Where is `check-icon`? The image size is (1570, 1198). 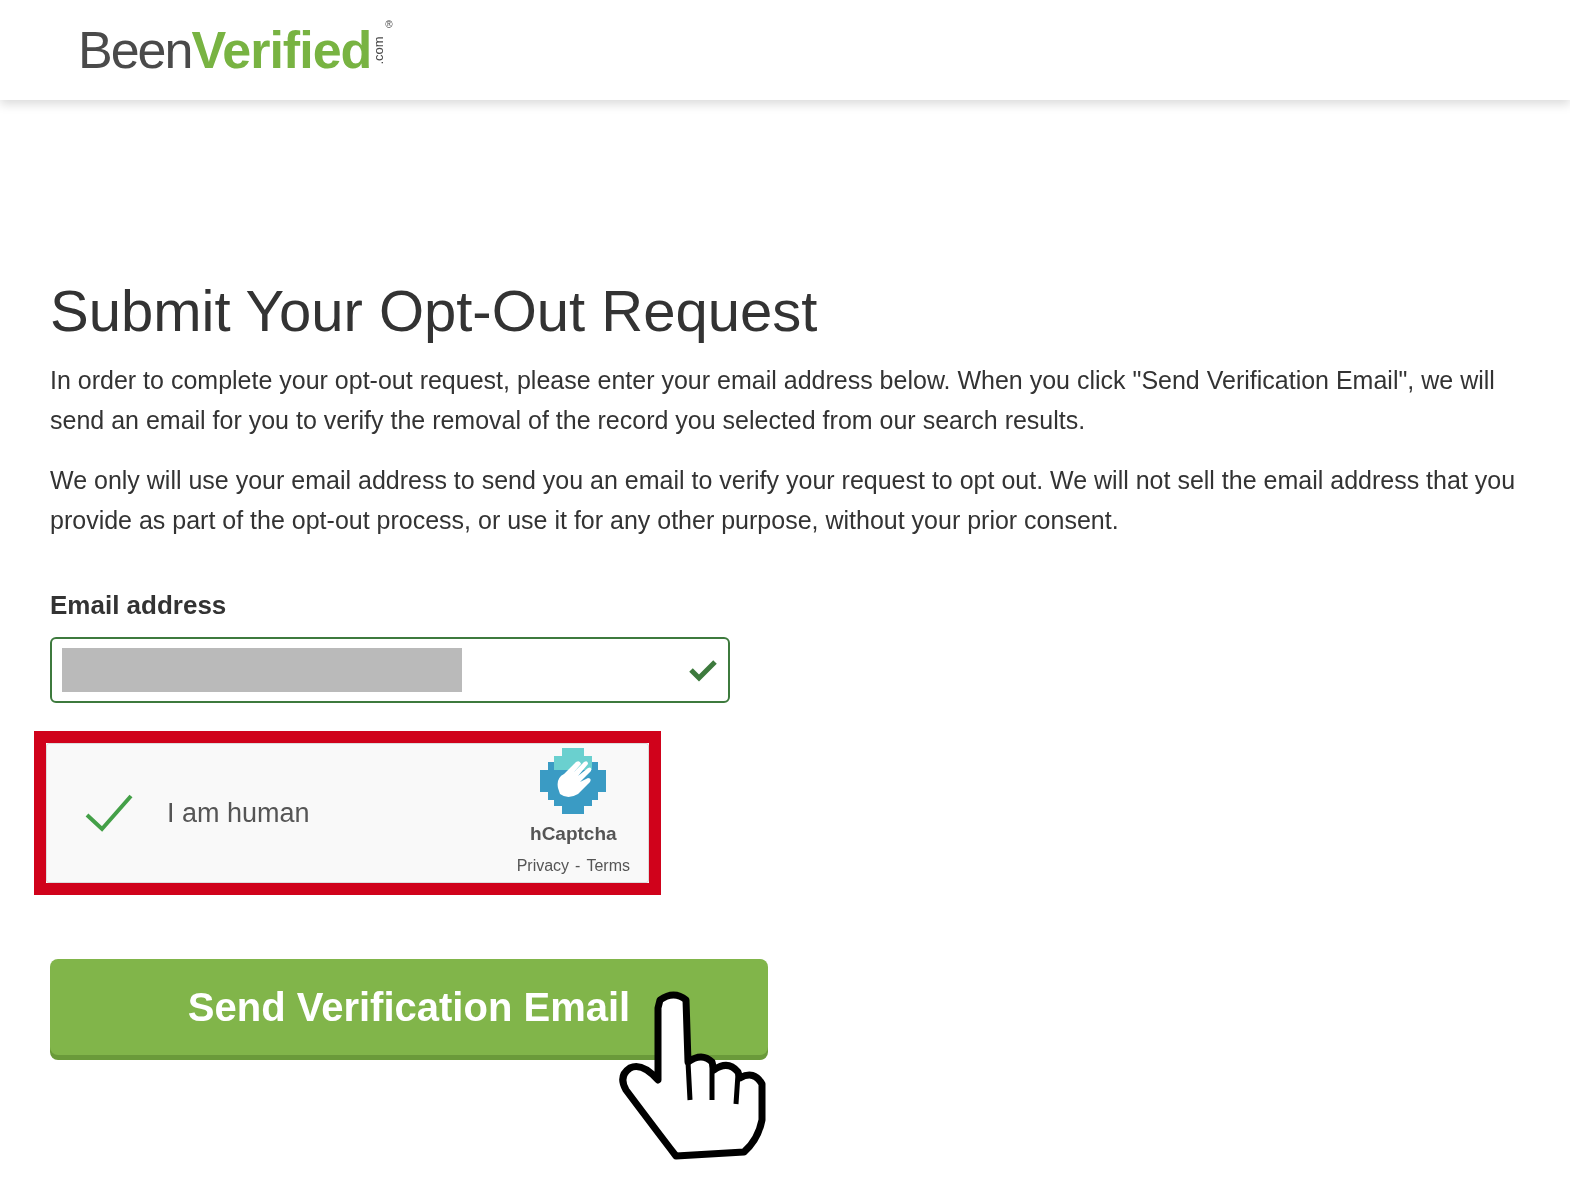
check-icon is located at coordinates (703, 670).